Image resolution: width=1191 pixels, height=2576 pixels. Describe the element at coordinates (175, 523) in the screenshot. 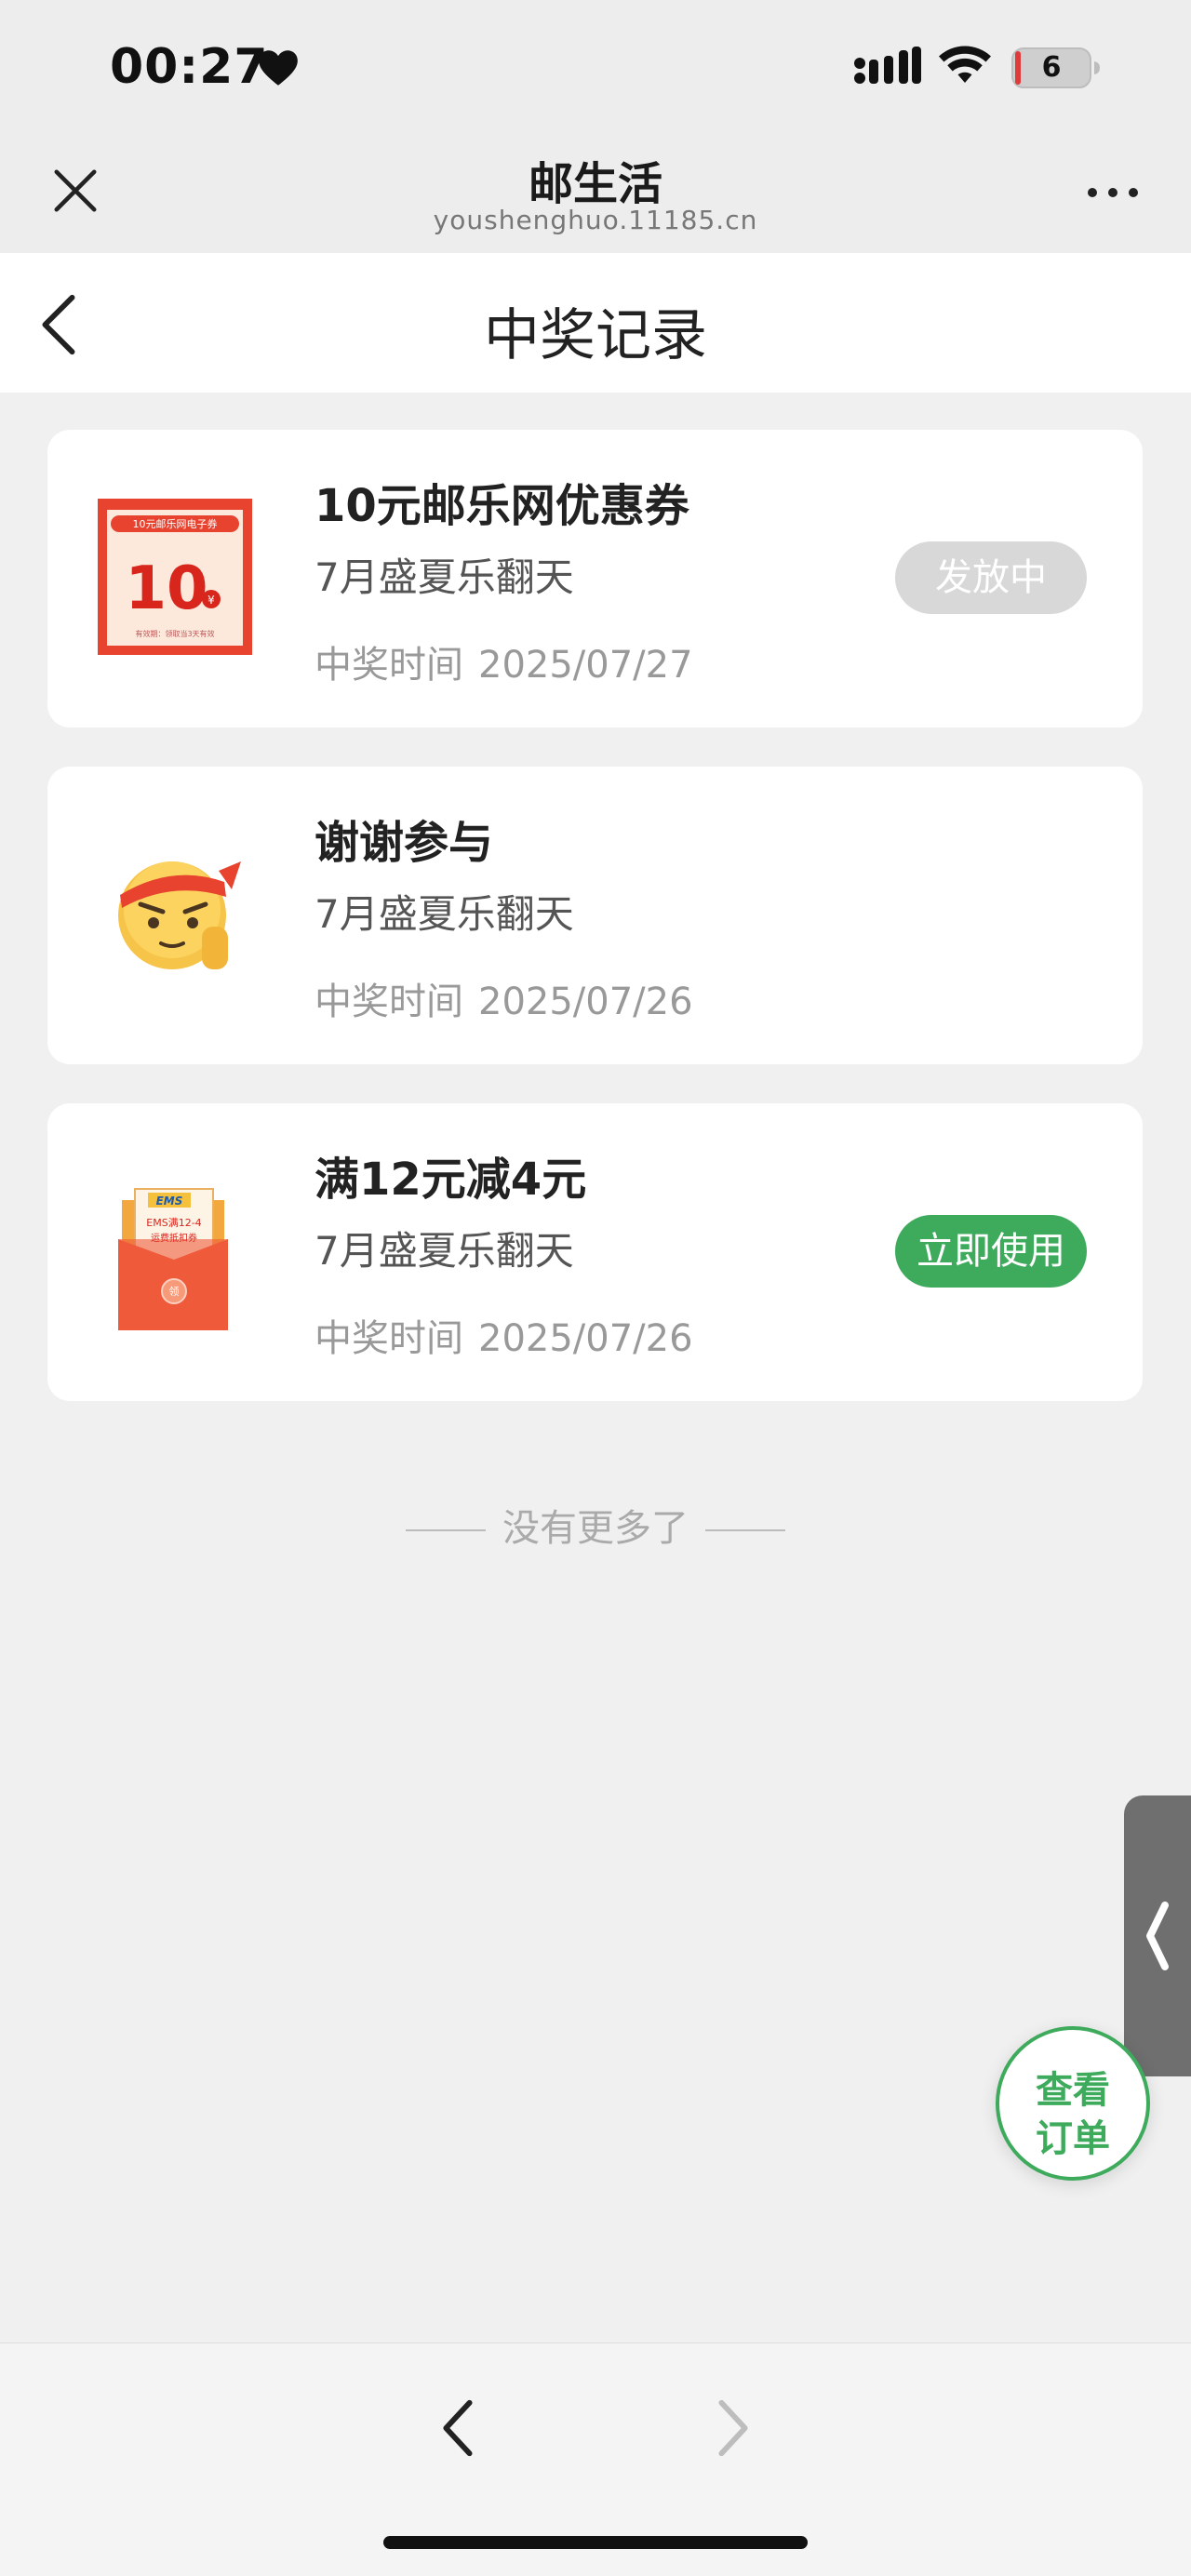

I see `voucher-banner-text: 10元邮乐网电子券` at that location.